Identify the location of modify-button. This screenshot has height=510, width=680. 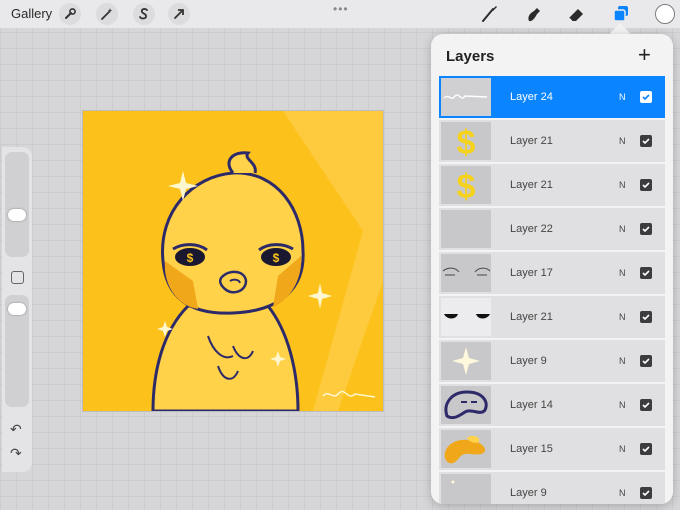
(17, 277).